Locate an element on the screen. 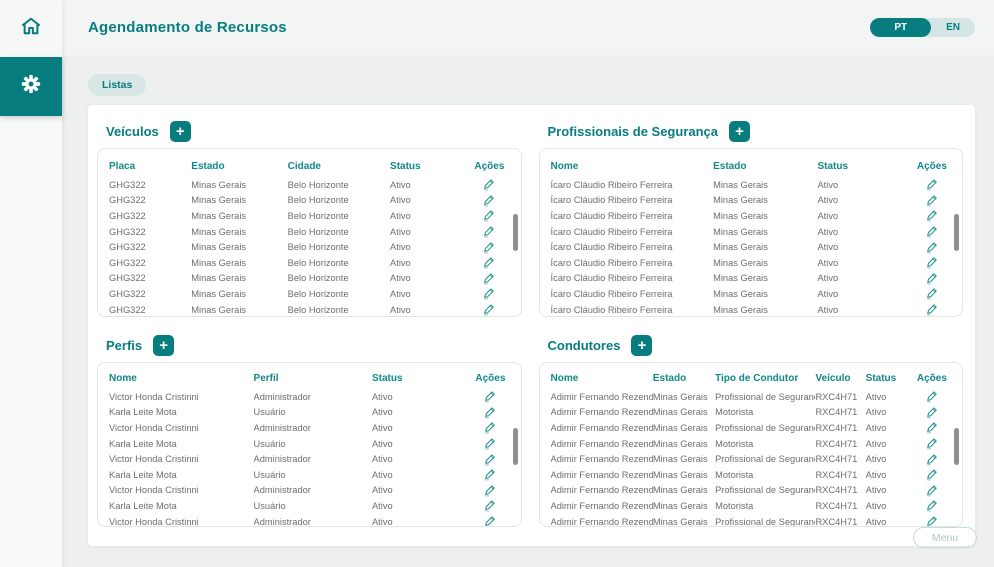 This screenshot has width=994, height=567. vehicles-scrollbar is located at coordinates (515, 232).